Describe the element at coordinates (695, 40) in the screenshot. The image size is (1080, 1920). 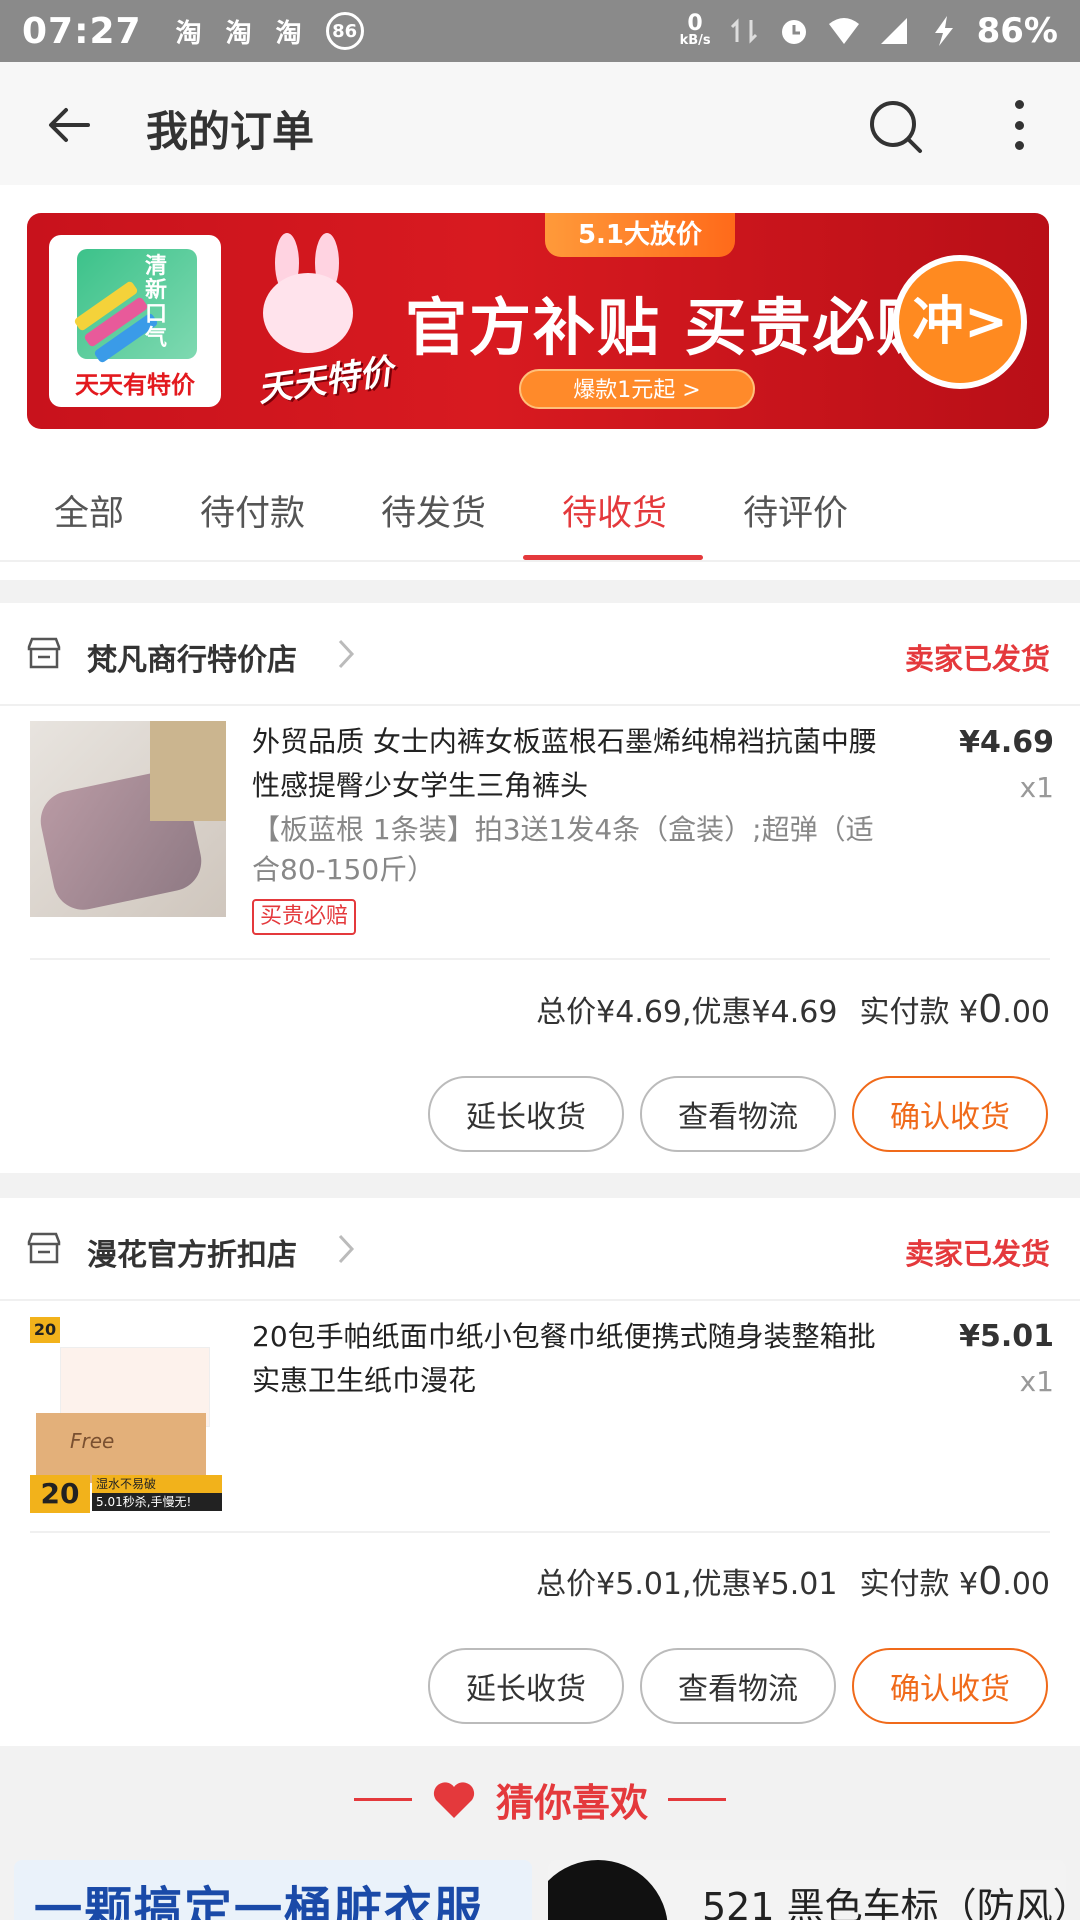
I see `net-speed-unit: kB/s` at that location.